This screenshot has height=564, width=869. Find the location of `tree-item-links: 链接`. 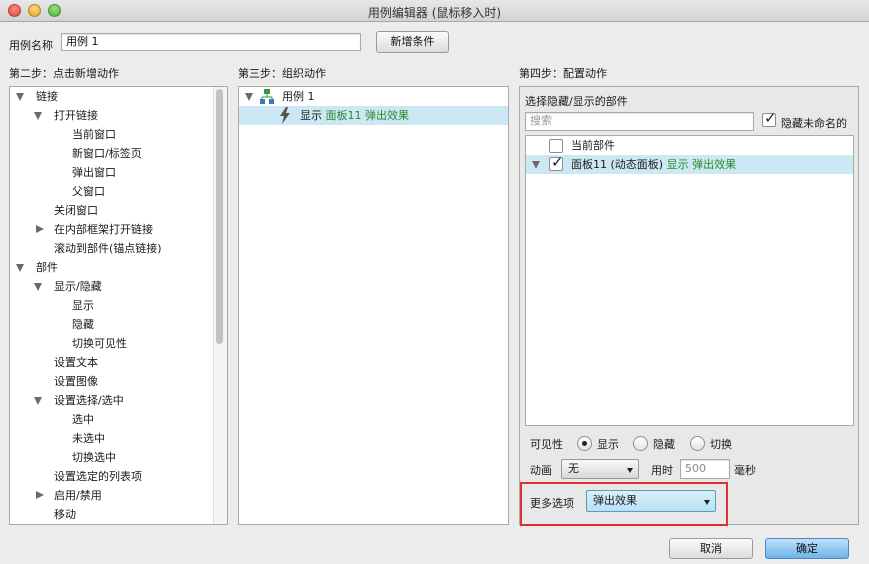

tree-item-links: 链接 is located at coordinates (47, 96).